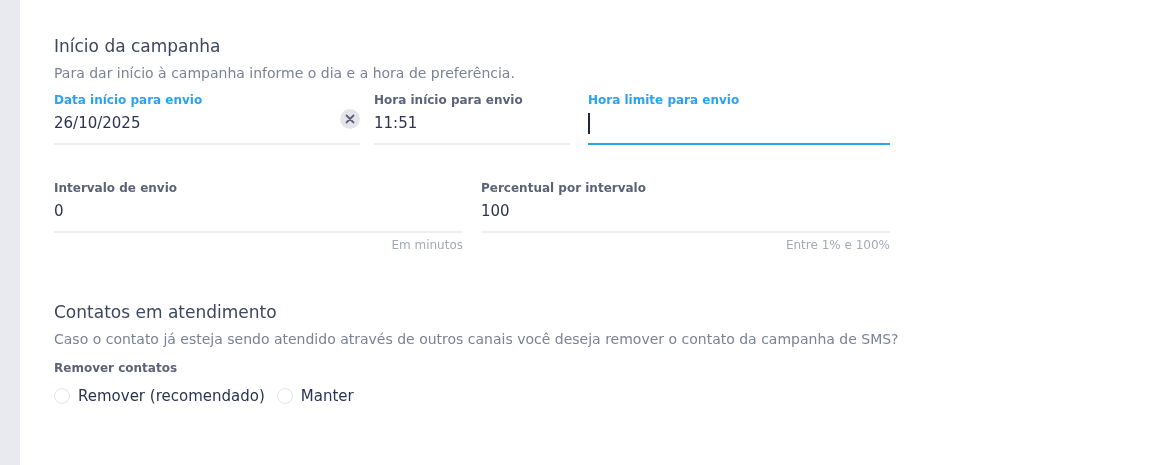 This screenshot has width=1169, height=465. I want to click on radio-option: Manter, so click(315, 396).